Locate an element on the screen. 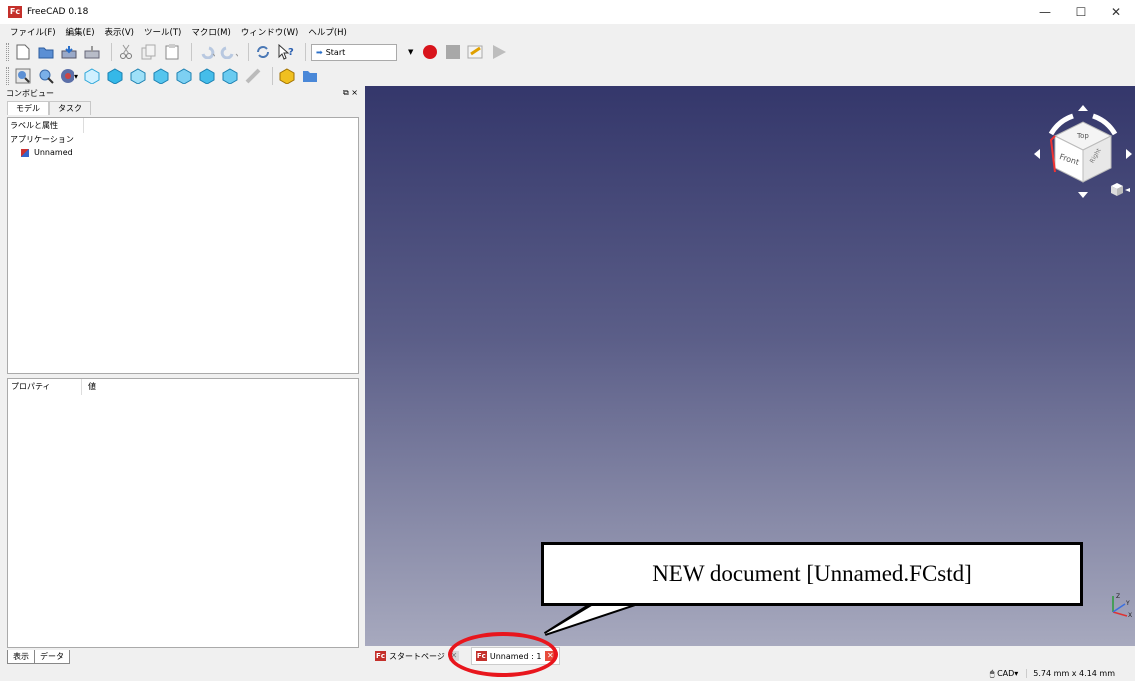  arrow-down-icon is located at coordinates (1083, 195).